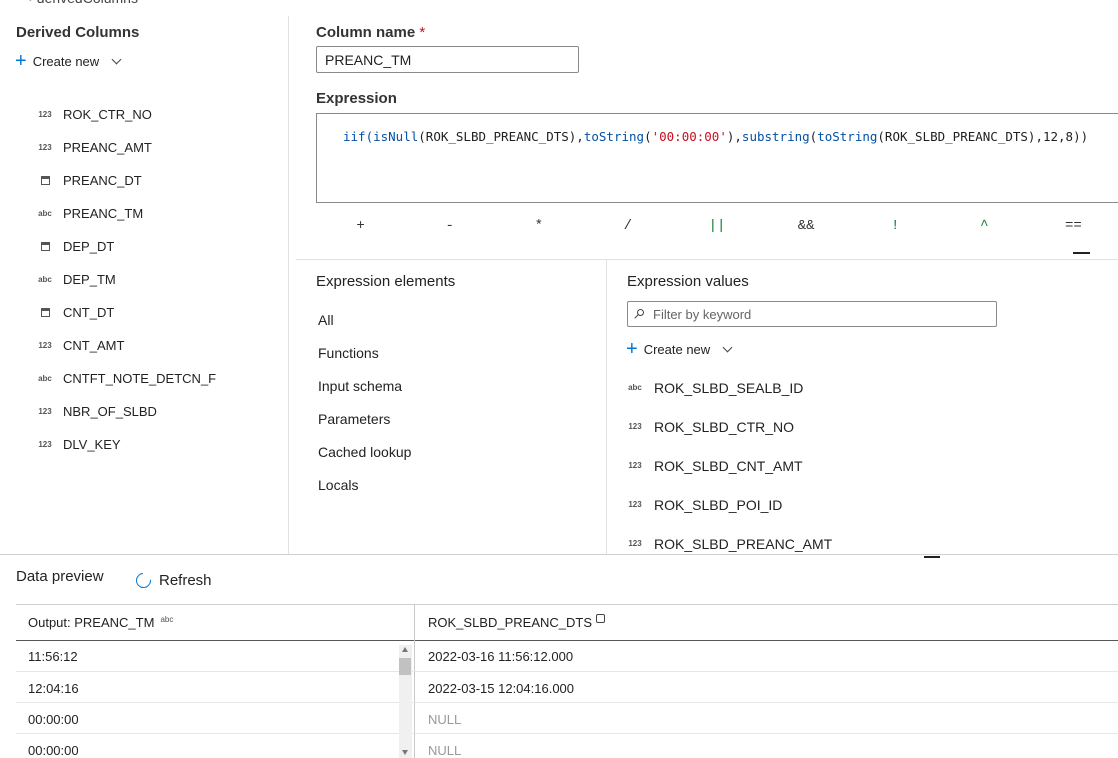  Describe the element at coordinates (600, 618) in the screenshot. I see `datetime-icon` at that location.